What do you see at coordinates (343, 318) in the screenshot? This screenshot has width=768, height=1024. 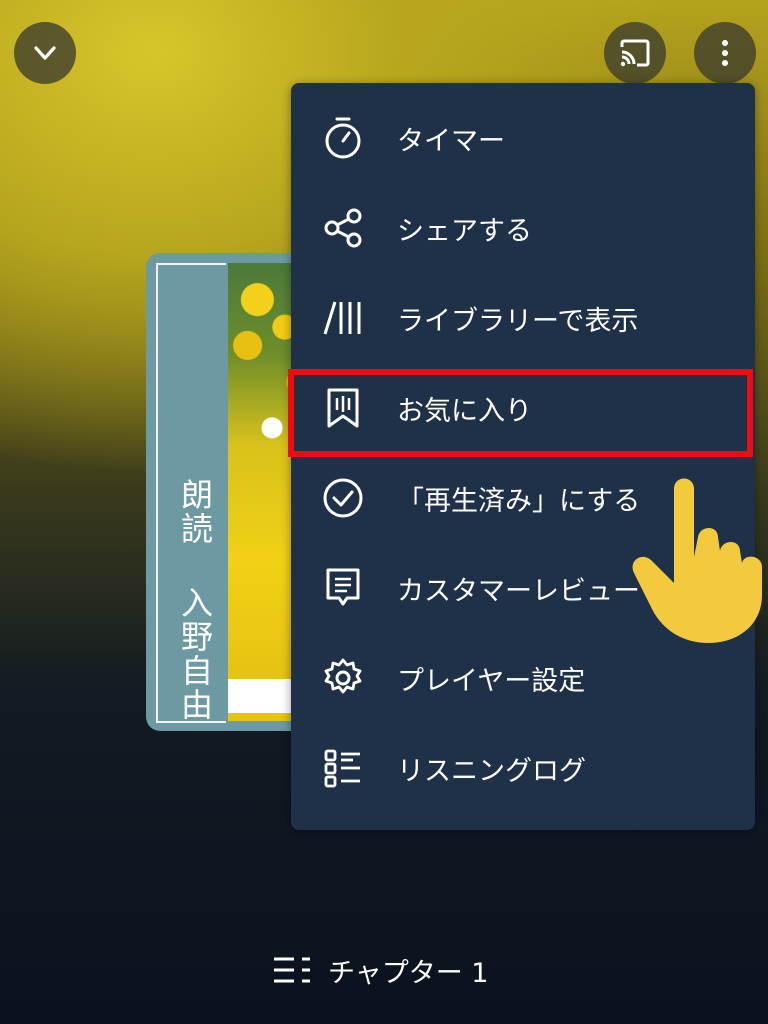 I see `library-icon` at bounding box center [343, 318].